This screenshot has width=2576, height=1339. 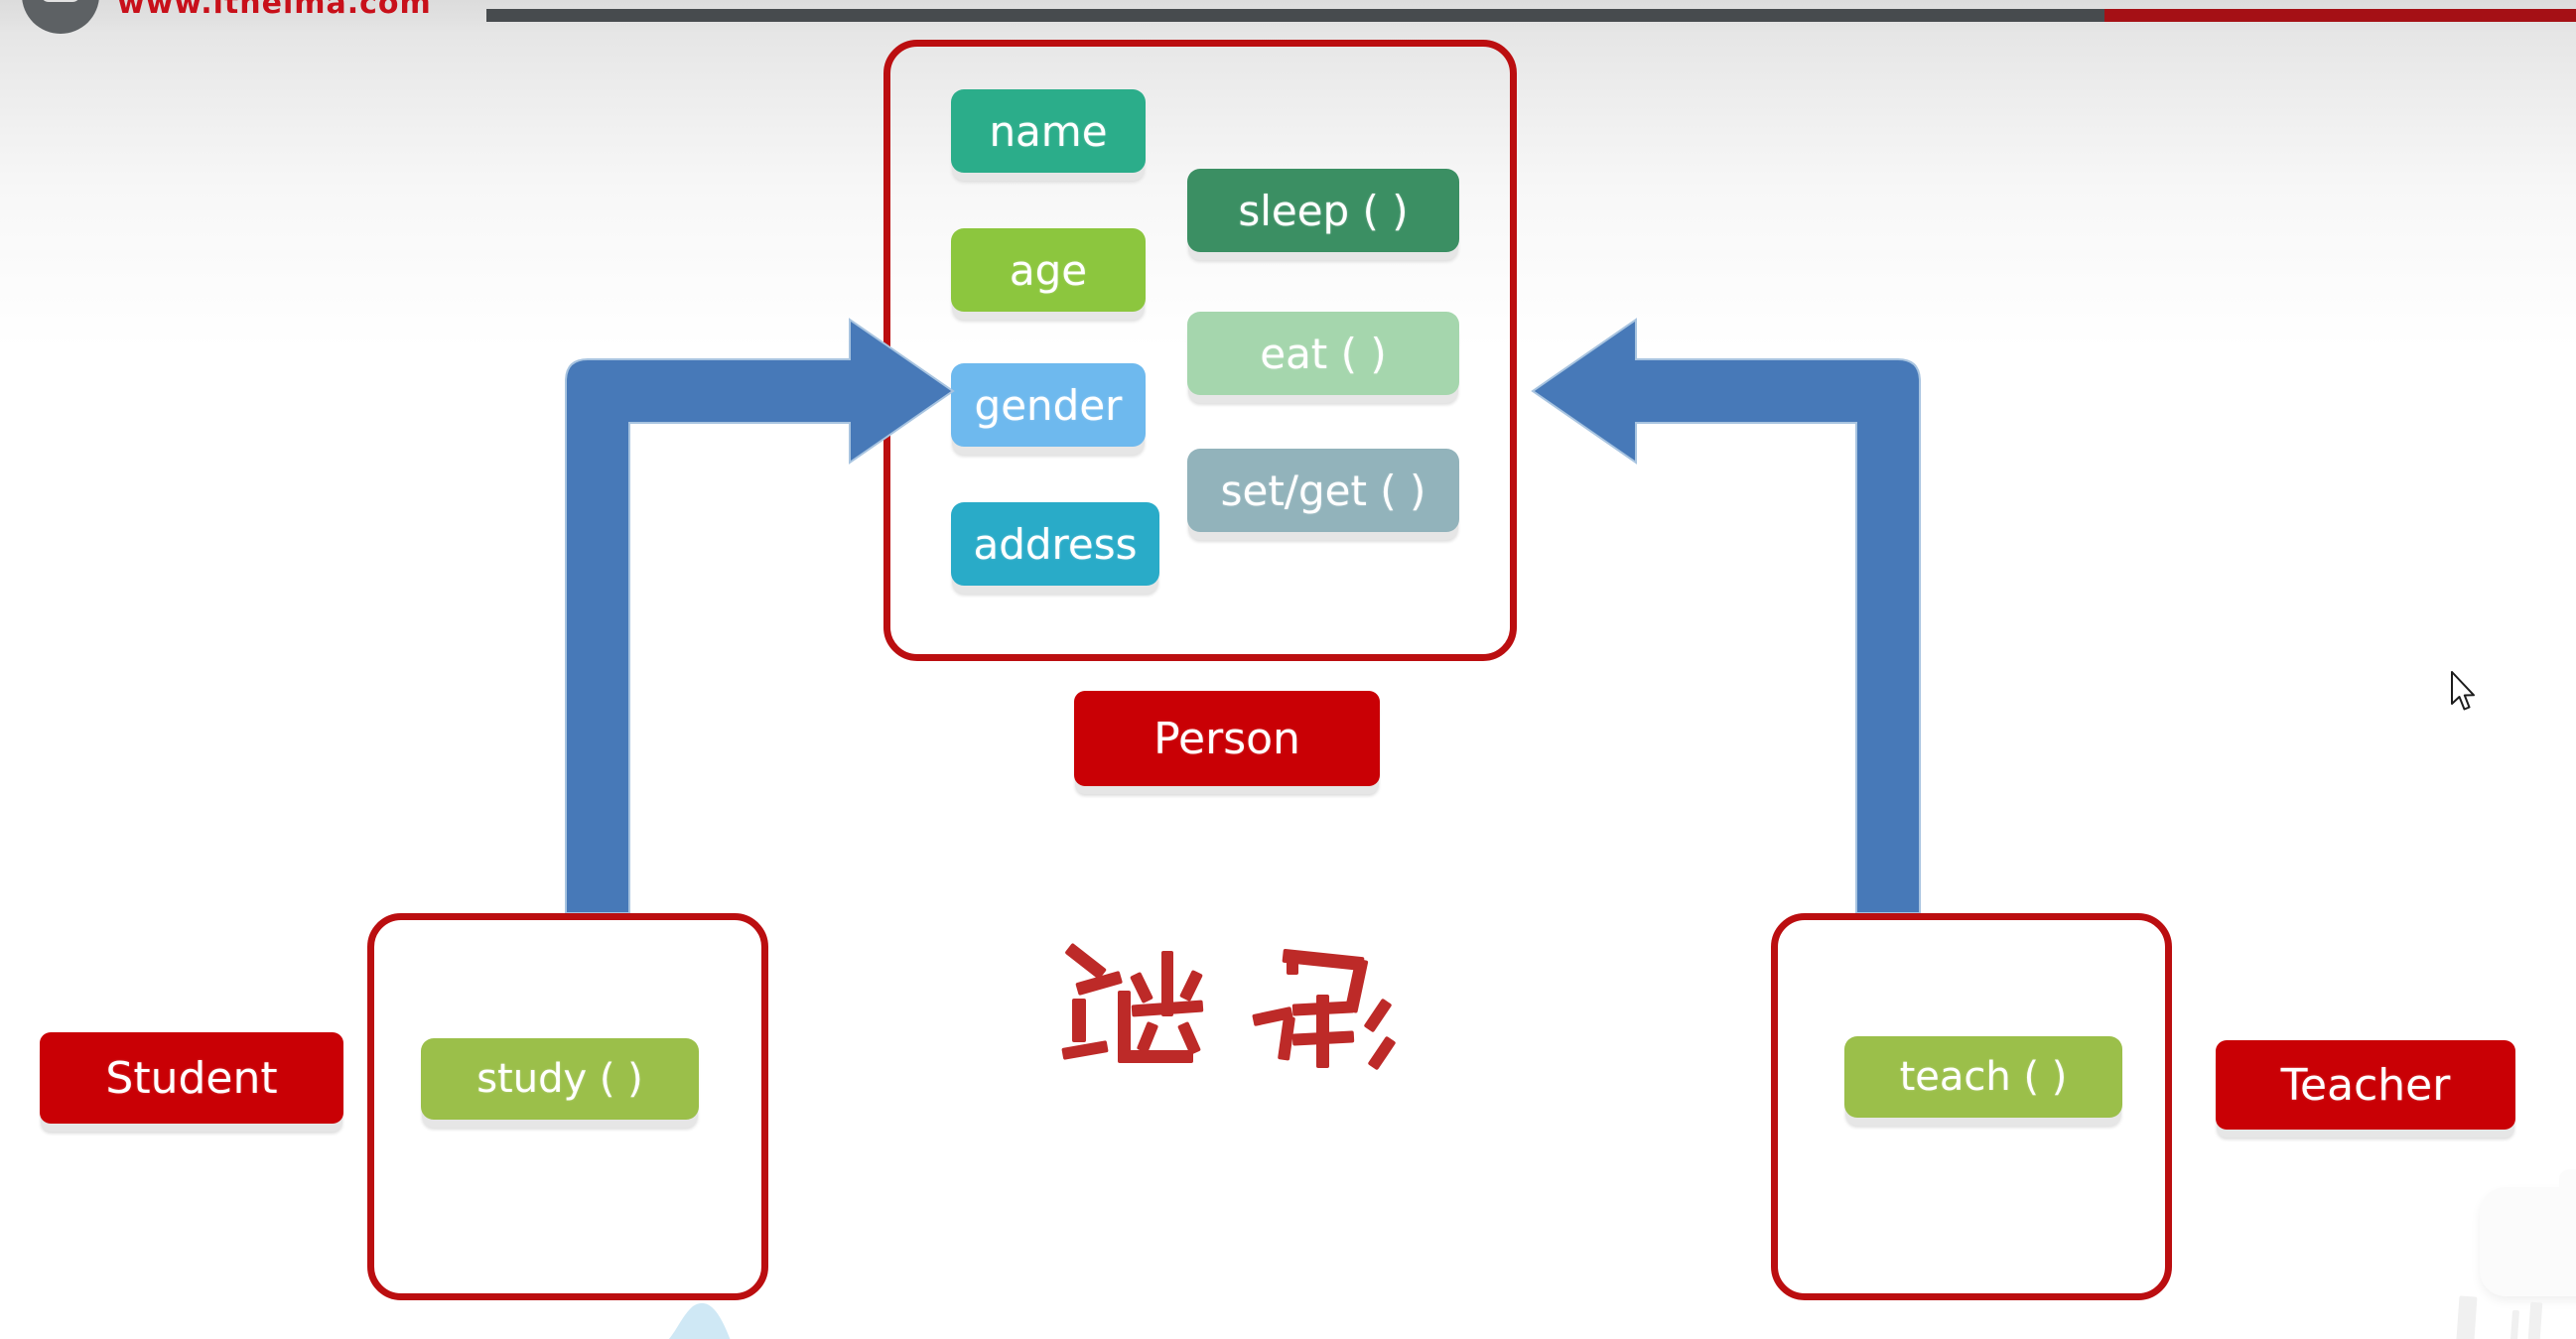 I want to click on student-inherits-arrow, so click(x=760, y=616).